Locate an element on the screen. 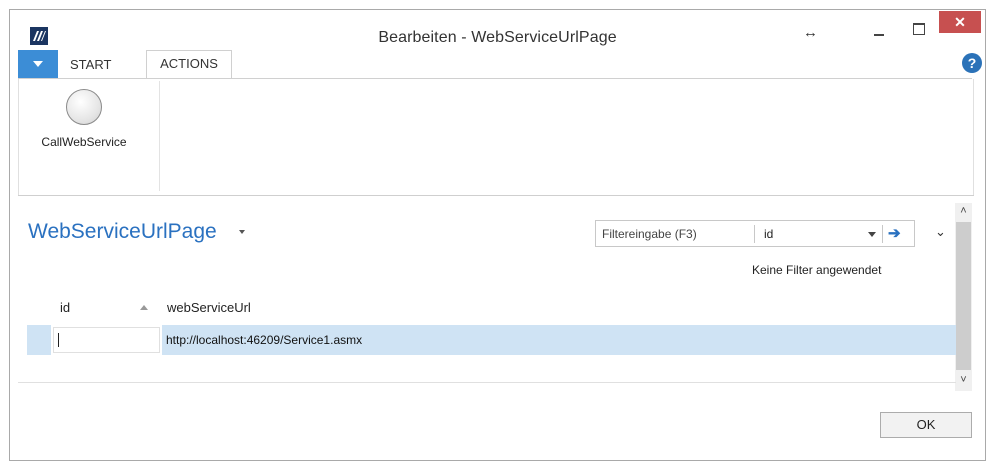 This screenshot has width=995, height=466. column-header-webserviceurl: webServiceUrl is located at coordinates (209, 307).